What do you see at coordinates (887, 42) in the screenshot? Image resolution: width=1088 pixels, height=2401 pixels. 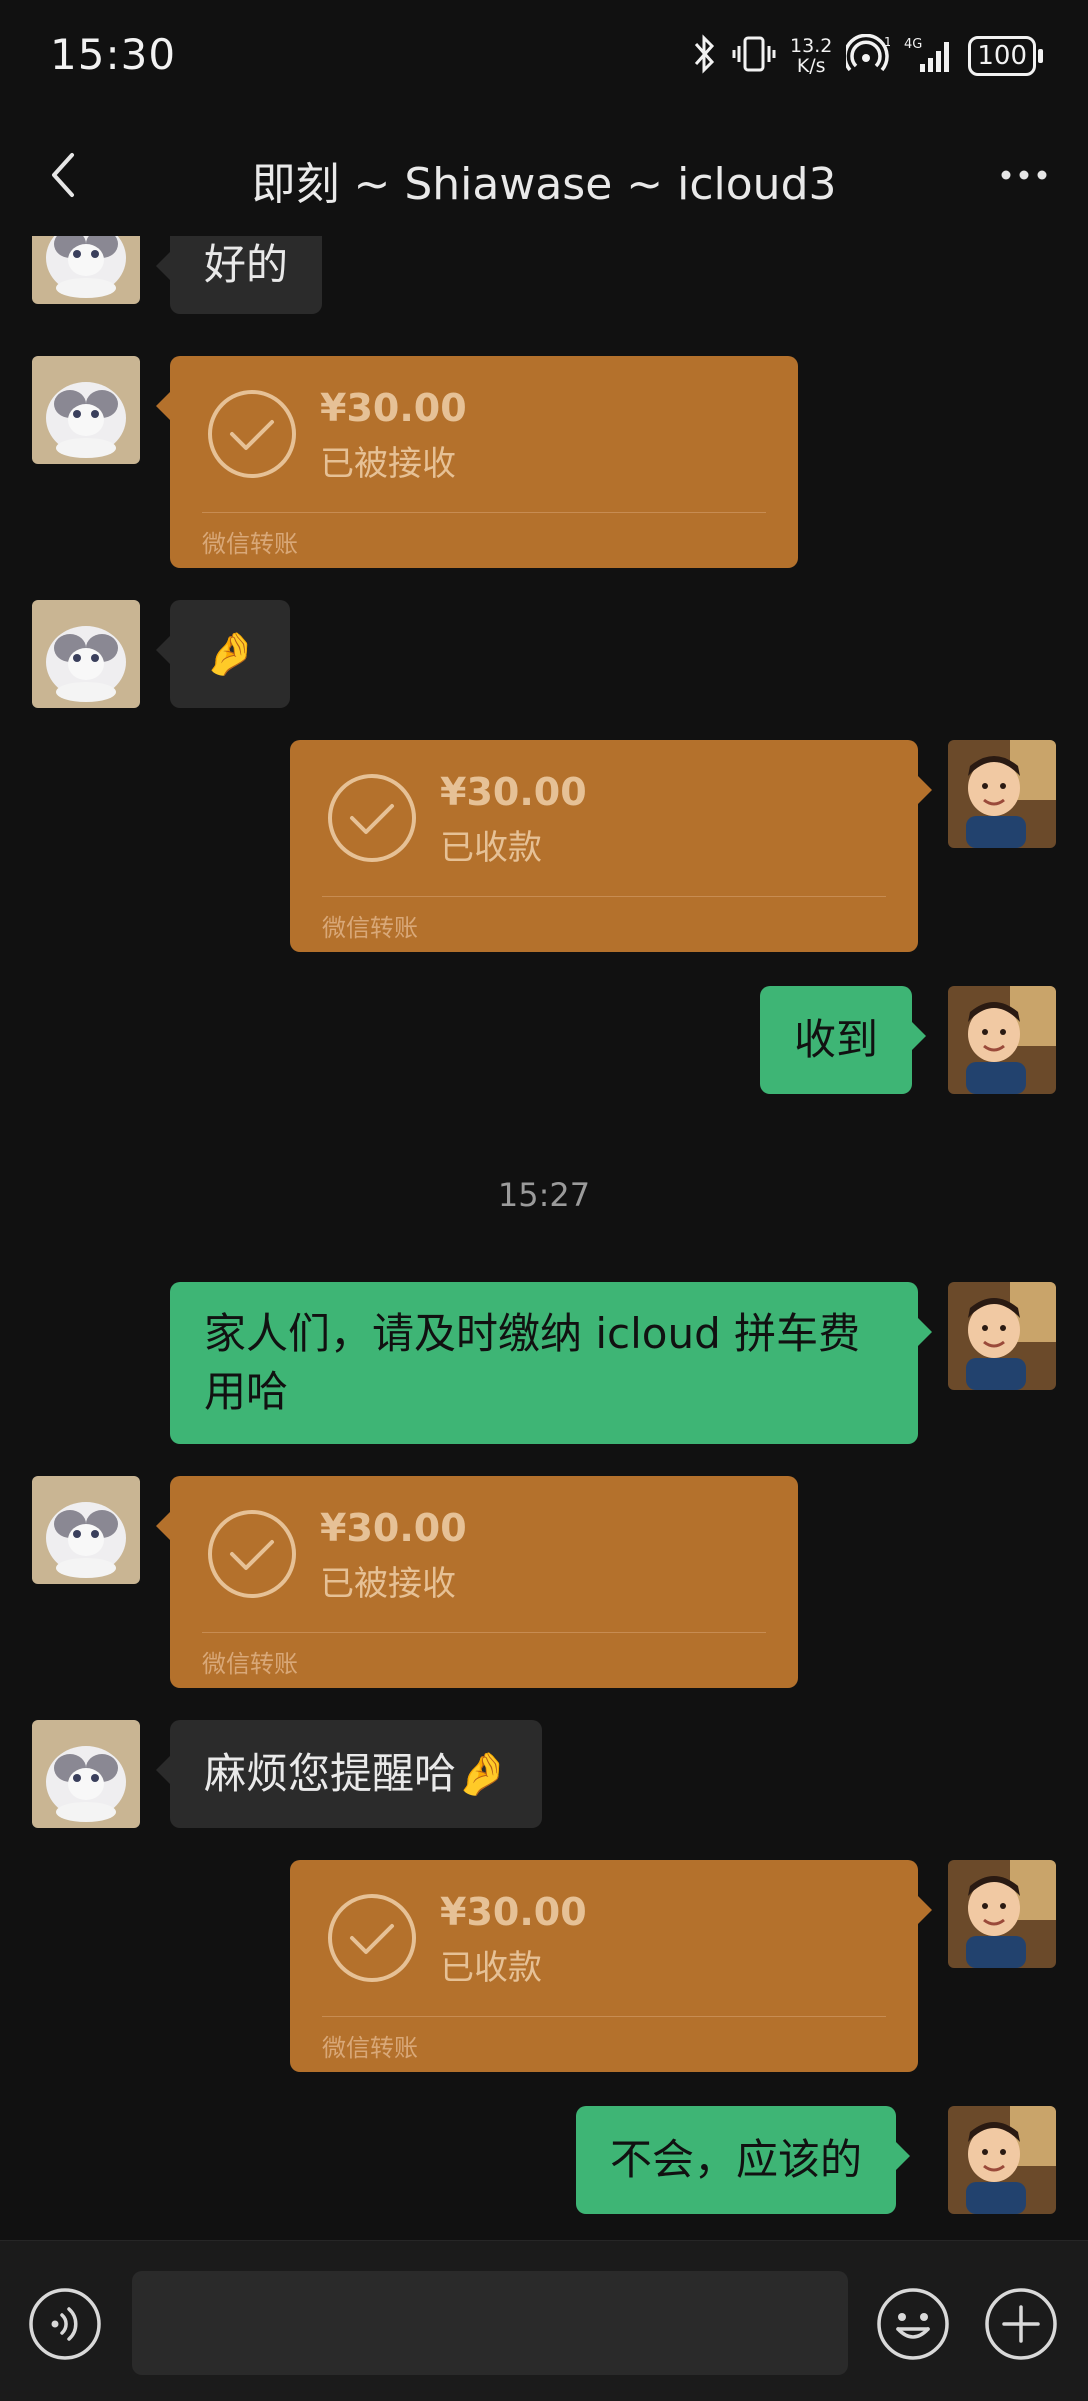 I see `svg-text: 1` at bounding box center [887, 42].